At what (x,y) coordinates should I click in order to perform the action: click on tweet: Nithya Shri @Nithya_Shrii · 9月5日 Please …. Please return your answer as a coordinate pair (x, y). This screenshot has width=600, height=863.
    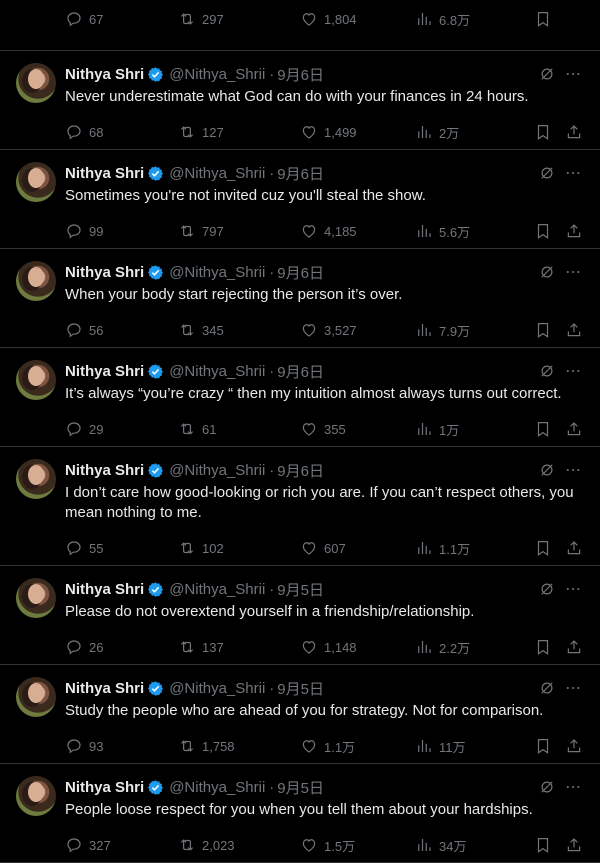
    Looking at the image, I should click on (300, 615).